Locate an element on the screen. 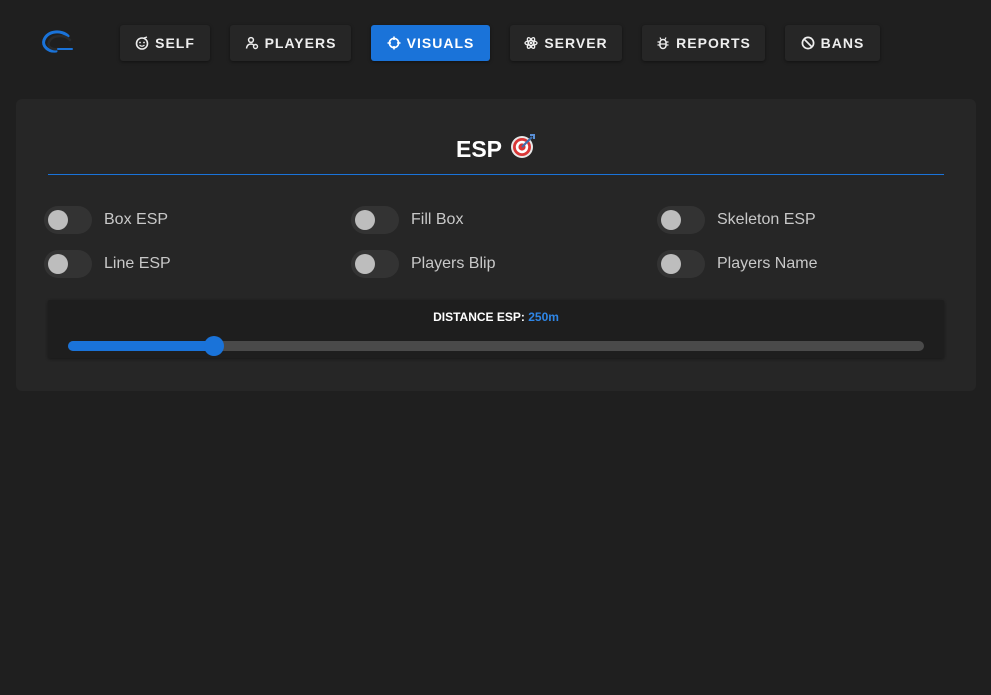  title-divider is located at coordinates (496, 174).